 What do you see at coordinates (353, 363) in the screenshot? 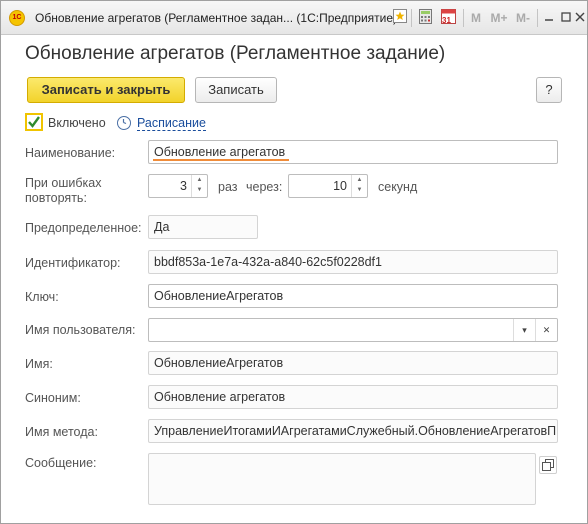
I see `name-field: ОбновлениеАгрегатов` at bounding box center [353, 363].